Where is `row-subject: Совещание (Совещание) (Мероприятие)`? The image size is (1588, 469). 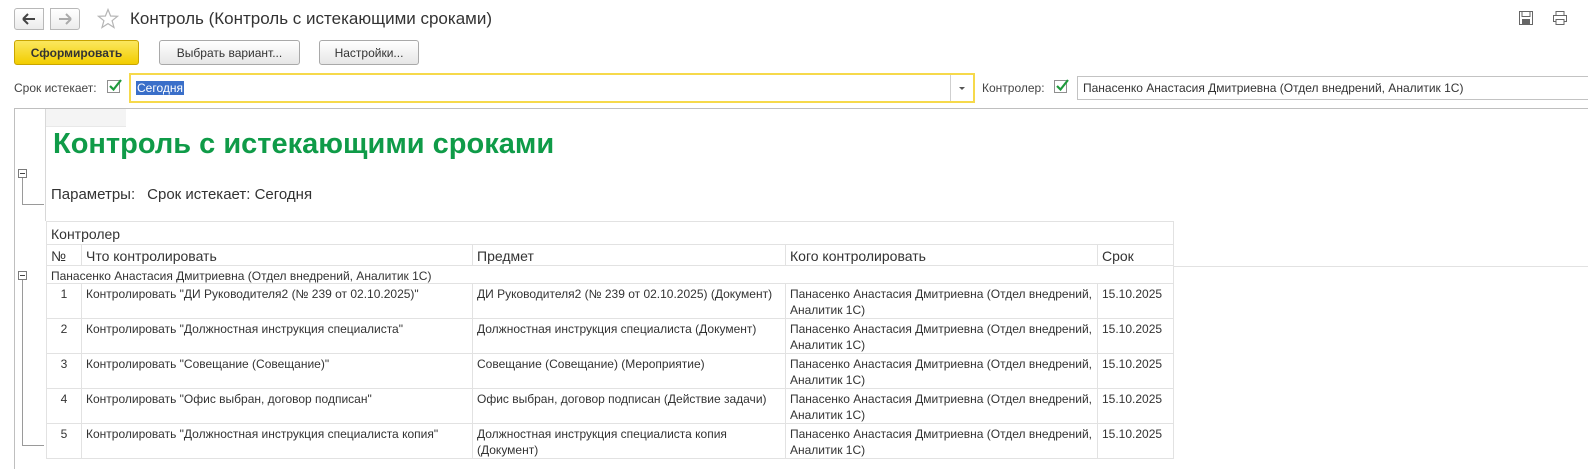 row-subject: Совещание (Совещание) (Мероприятие) is located at coordinates (629, 371).